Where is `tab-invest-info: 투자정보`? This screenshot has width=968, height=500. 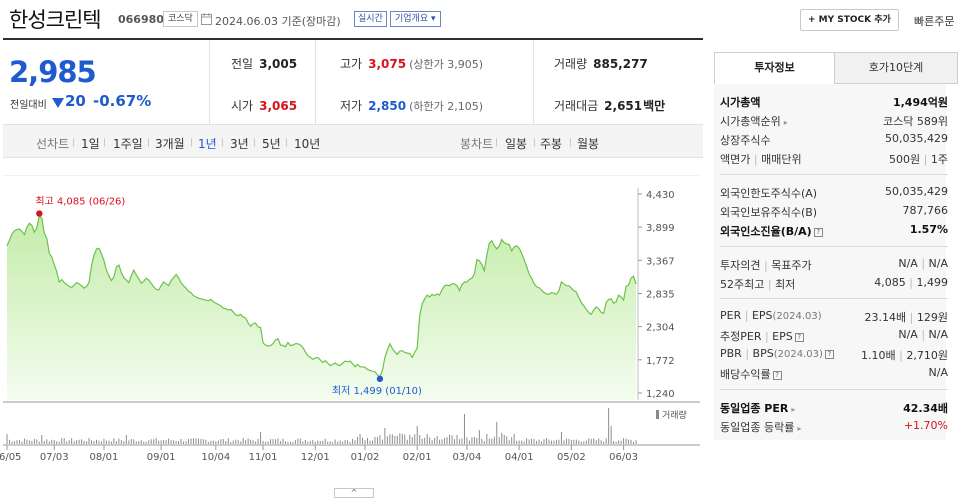
tab-invest-info: 투자정보 is located at coordinates (774, 68).